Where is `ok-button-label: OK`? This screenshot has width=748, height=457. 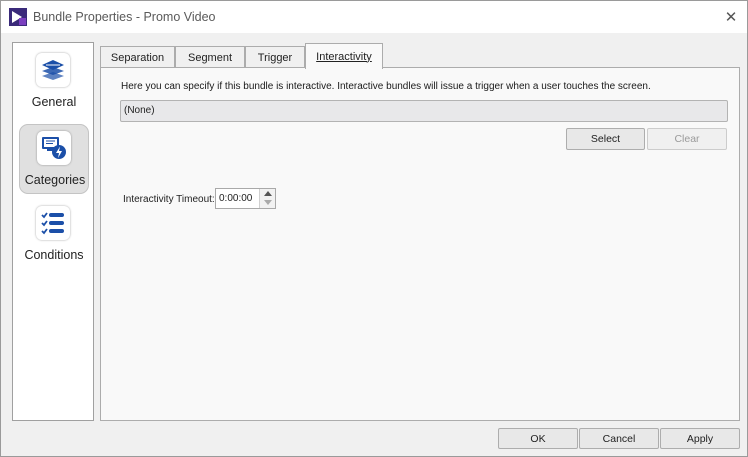 ok-button-label: OK is located at coordinates (538, 438).